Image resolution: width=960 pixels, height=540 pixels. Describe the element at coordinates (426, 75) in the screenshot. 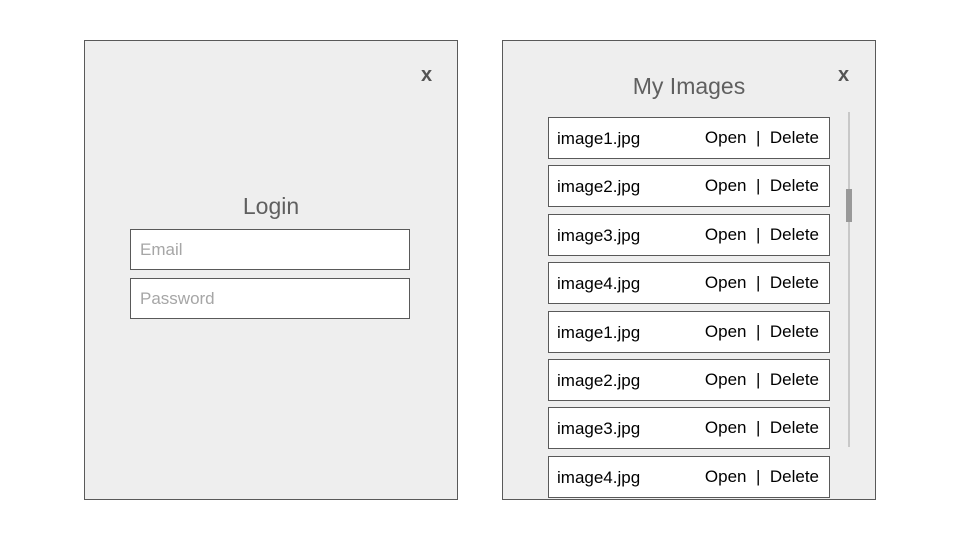

I see `login-close-button: x` at that location.